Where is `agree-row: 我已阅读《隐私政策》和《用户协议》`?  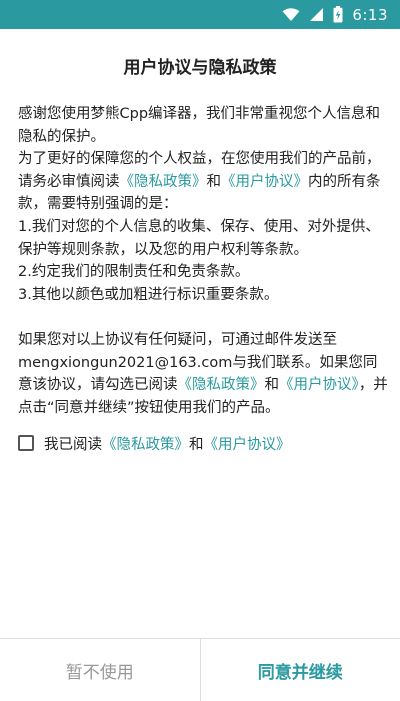 agree-row: 我已阅读《隐私政策》和《用户协议》 is located at coordinates (154, 443).